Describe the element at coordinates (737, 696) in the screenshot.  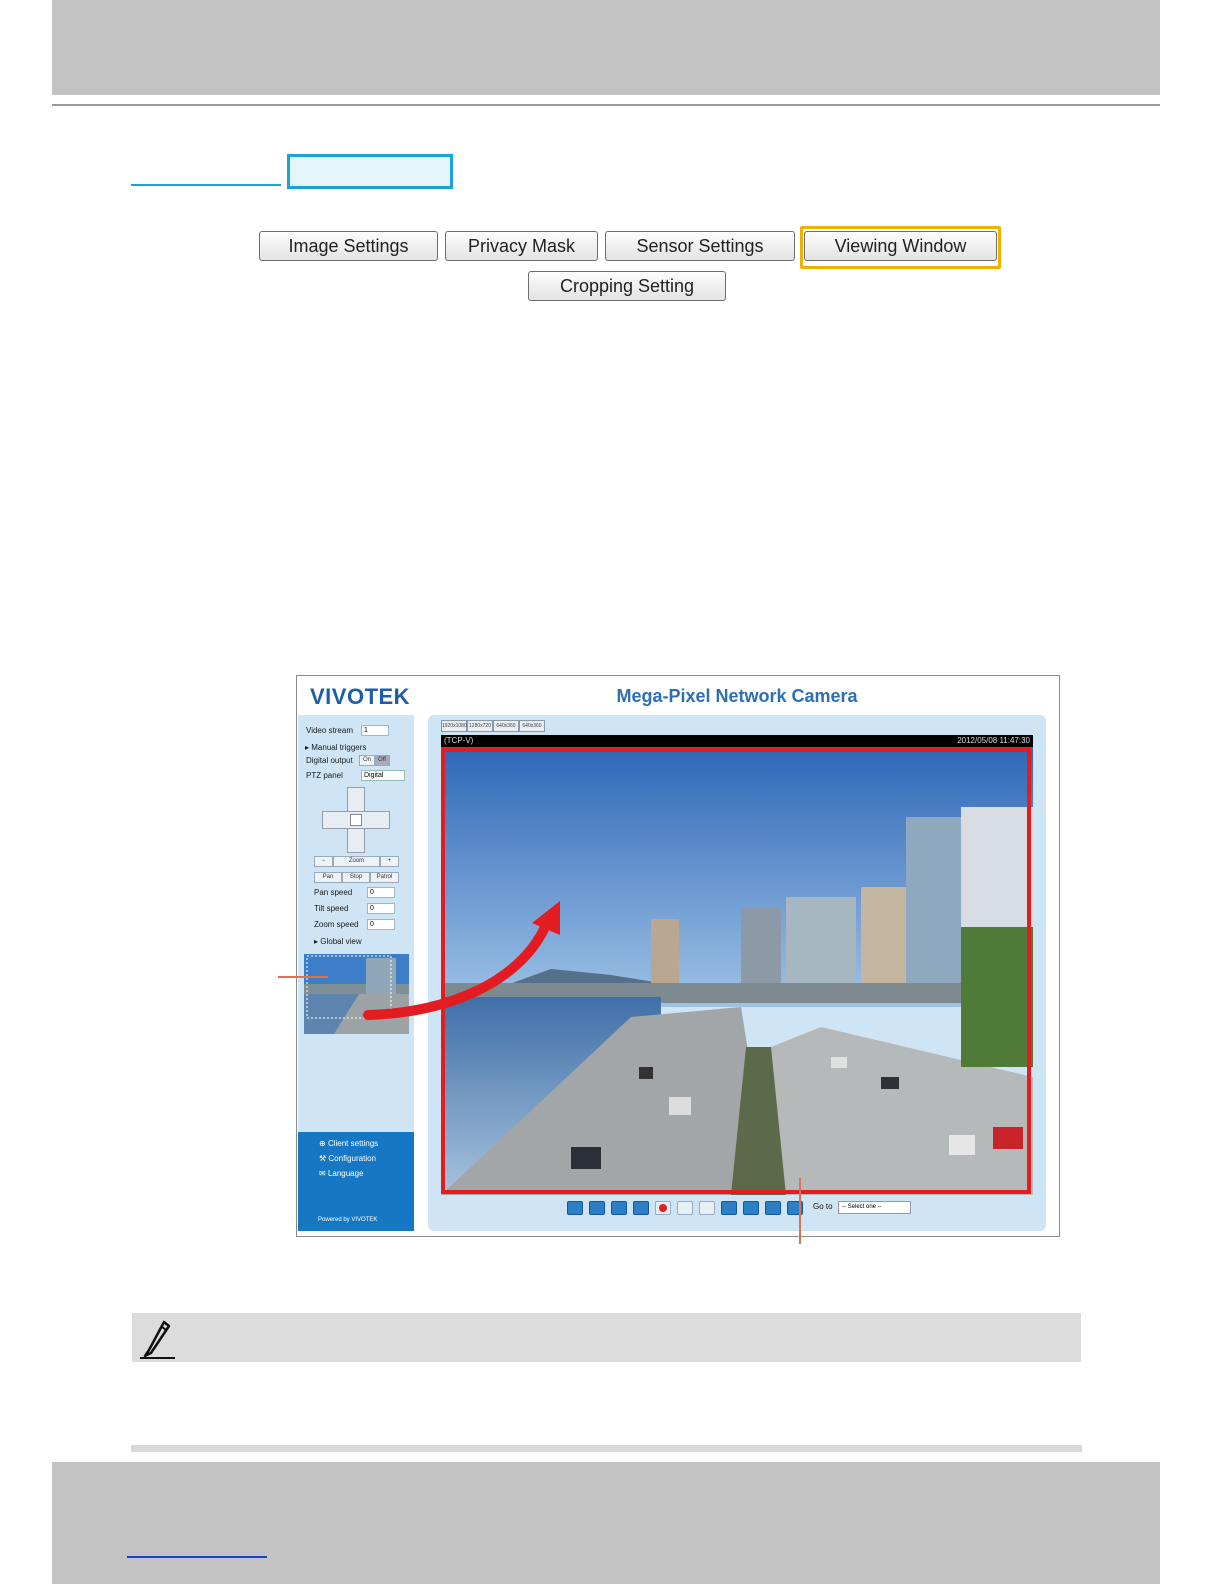
I see `camera-page-title: Mega-Pixel Network Camera` at that location.